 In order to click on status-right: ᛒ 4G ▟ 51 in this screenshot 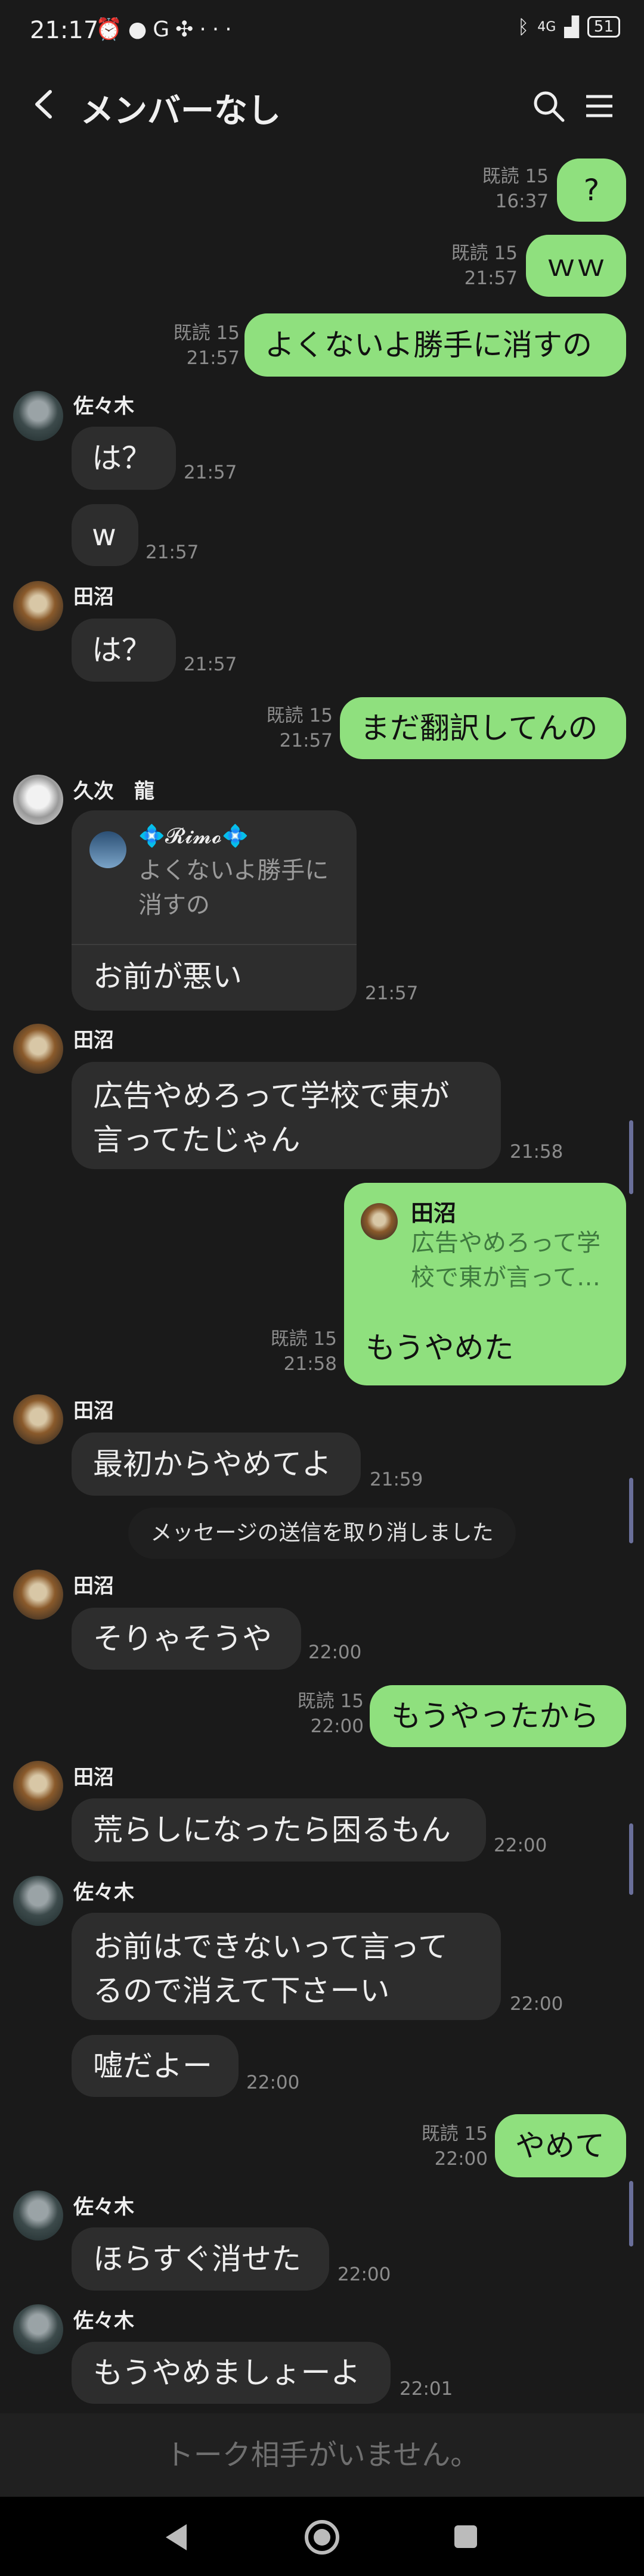, I will do `click(569, 27)`.